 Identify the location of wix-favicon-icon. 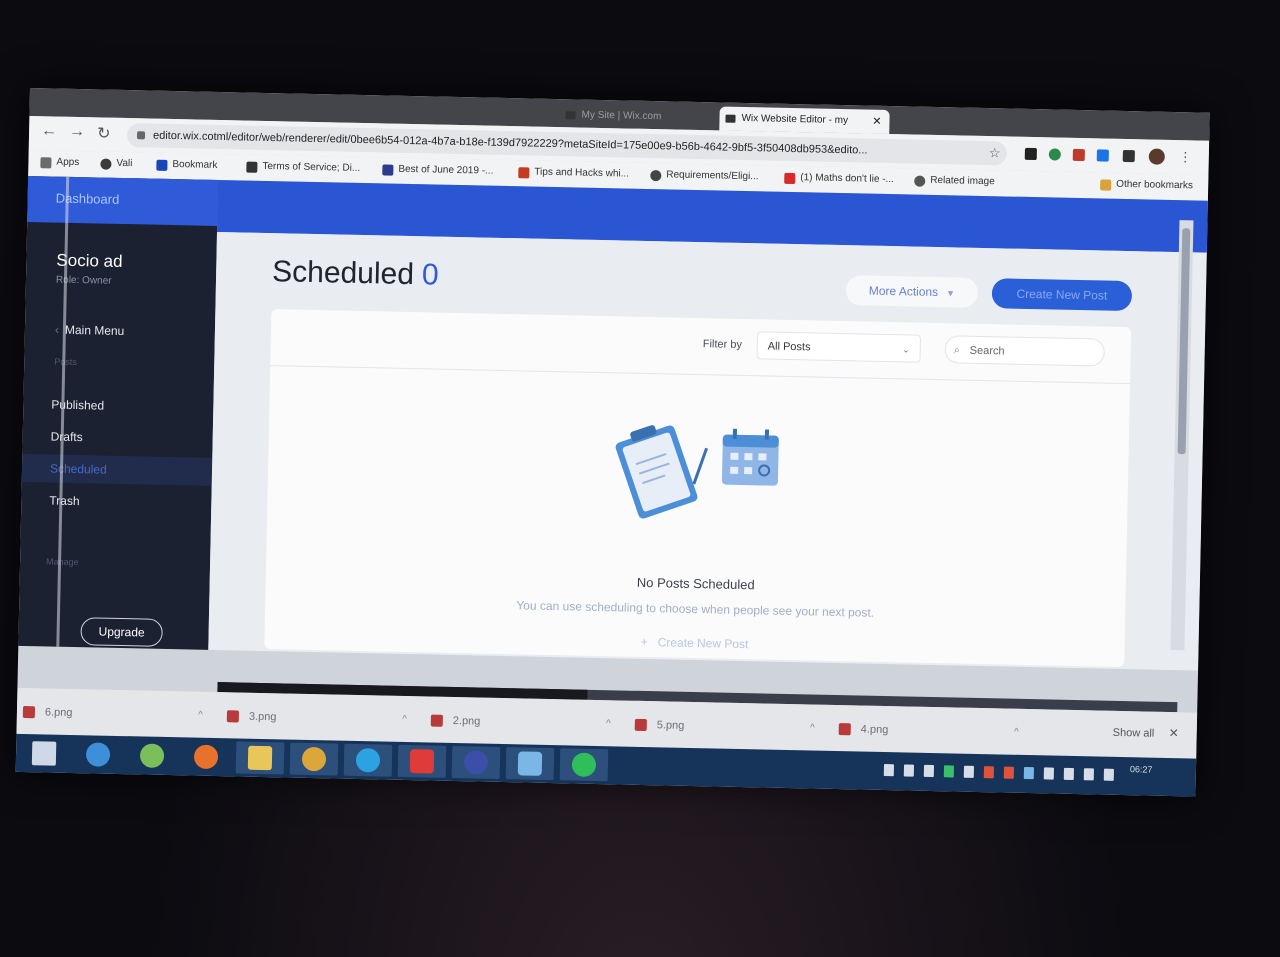
(570, 115).